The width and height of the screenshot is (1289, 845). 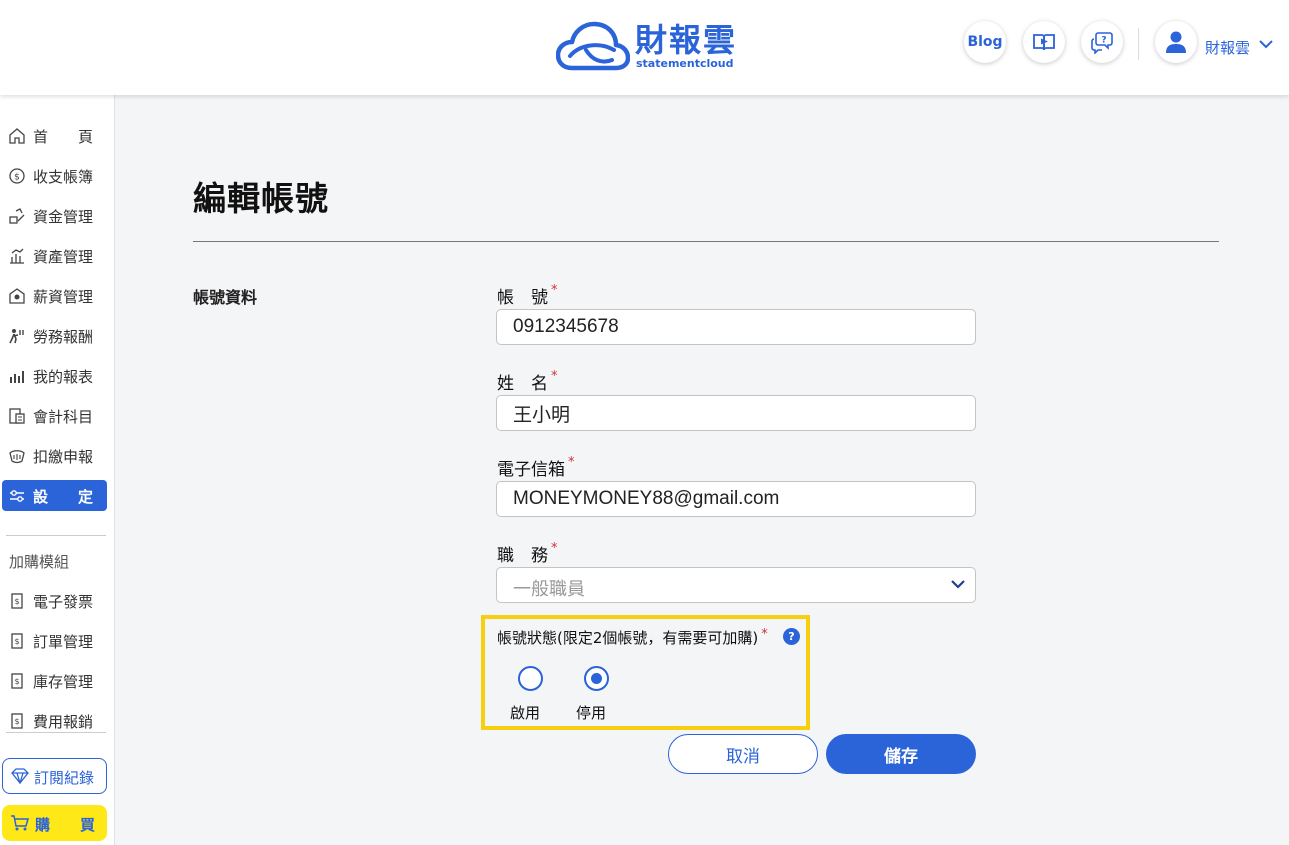 I want to click on user-icon, so click(x=1176, y=42).